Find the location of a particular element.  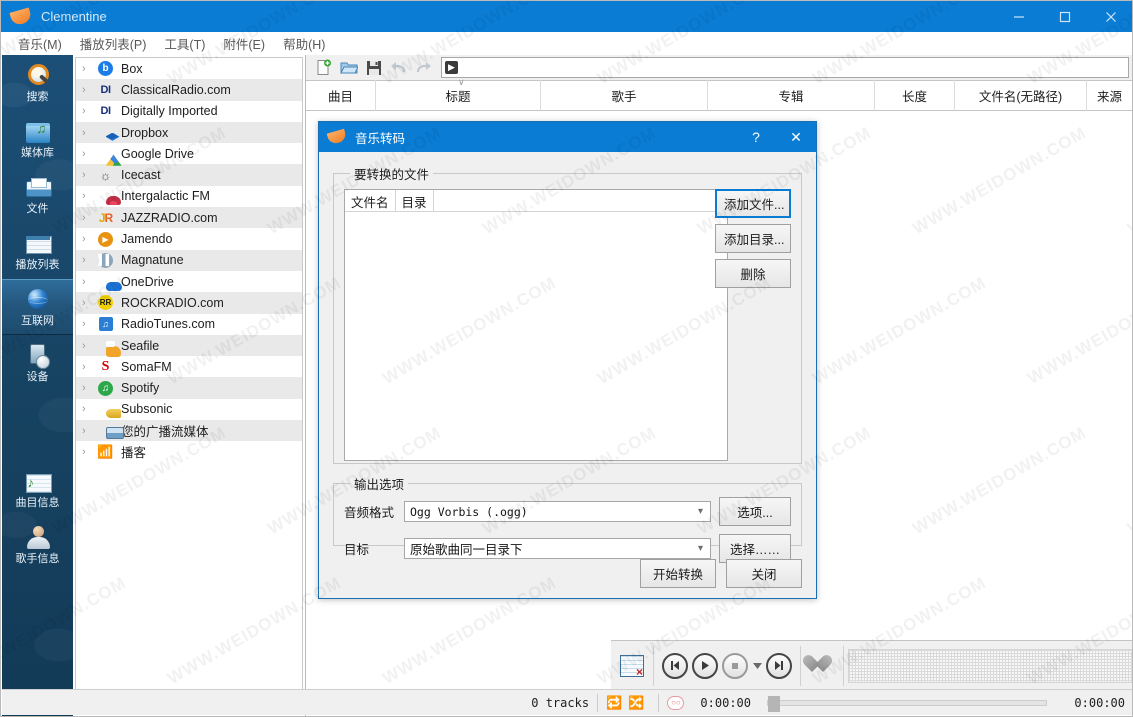

love-icon is located at coordinates (822, 666).